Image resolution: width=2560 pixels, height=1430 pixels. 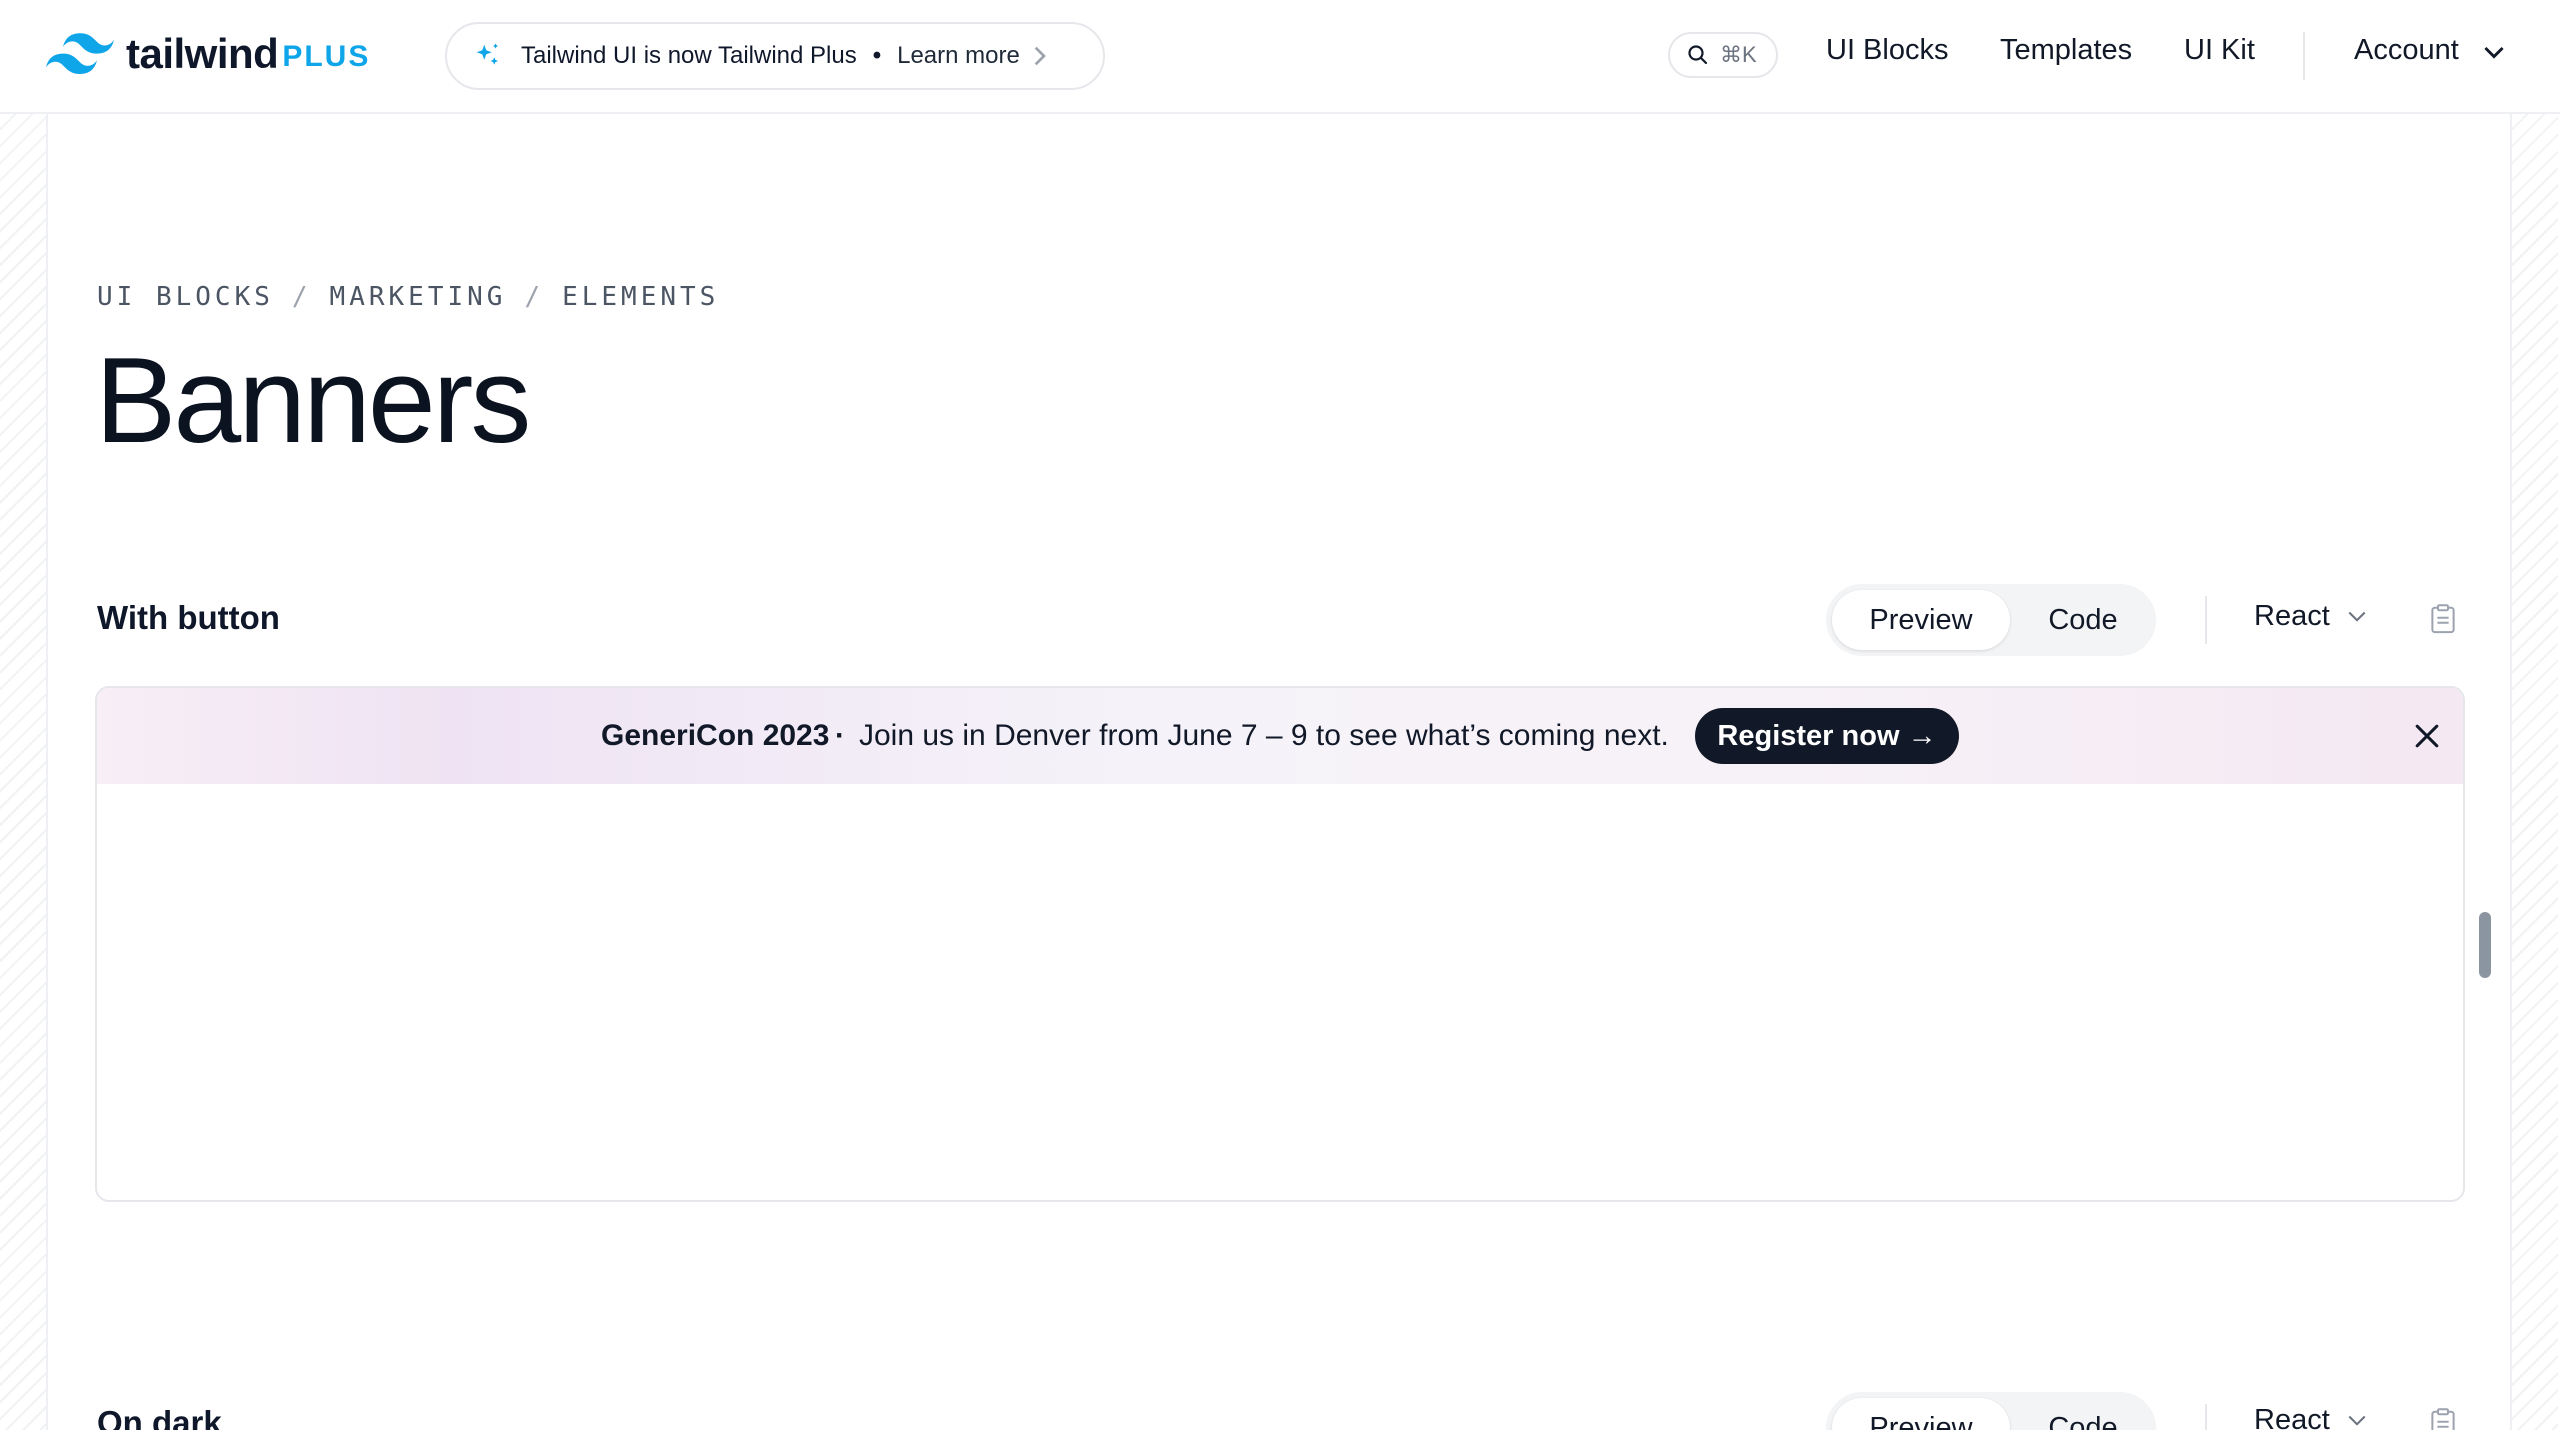 I want to click on banner-event-name: GeneriCon 2023, so click(x=715, y=735).